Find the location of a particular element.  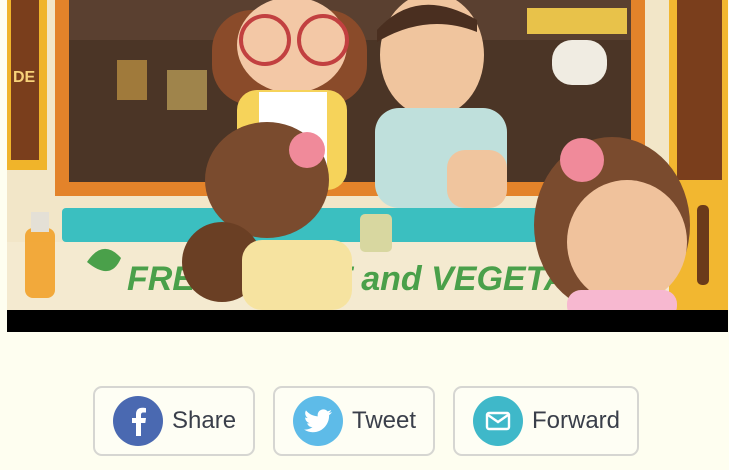

facebook-icon is located at coordinates (138, 421).